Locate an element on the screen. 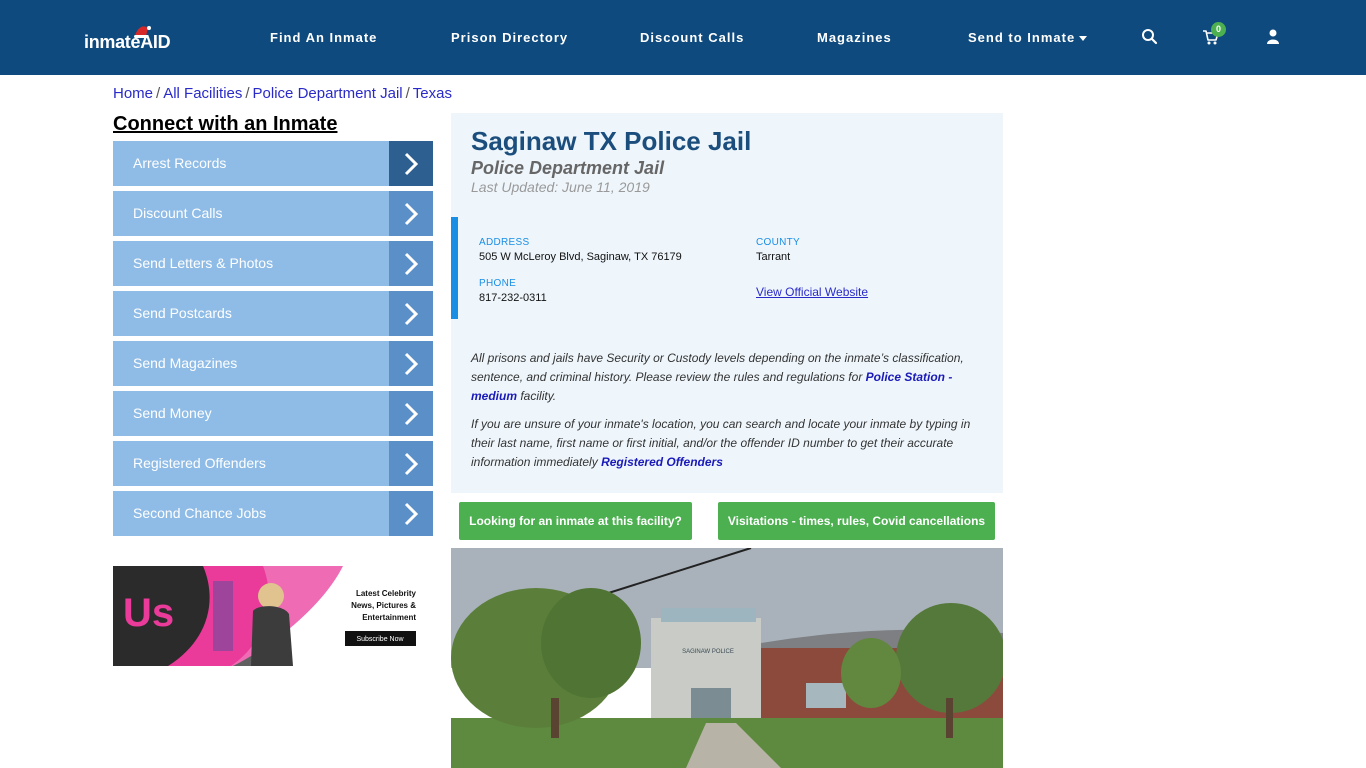 This screenshot has width=1366, height=768. sidebar-item-send-money: Send Money is located at coordinates (273, 413).